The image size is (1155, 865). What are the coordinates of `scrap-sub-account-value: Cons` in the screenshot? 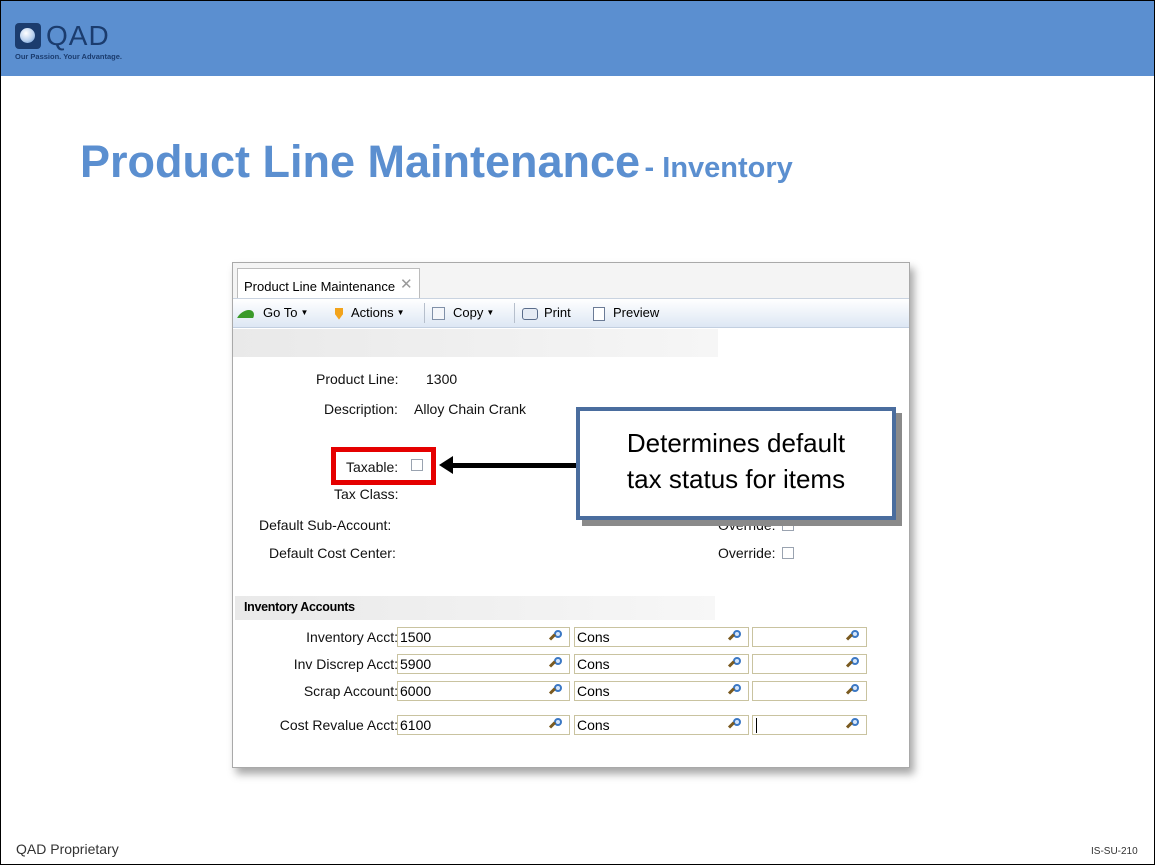 It's located at (593, 691).